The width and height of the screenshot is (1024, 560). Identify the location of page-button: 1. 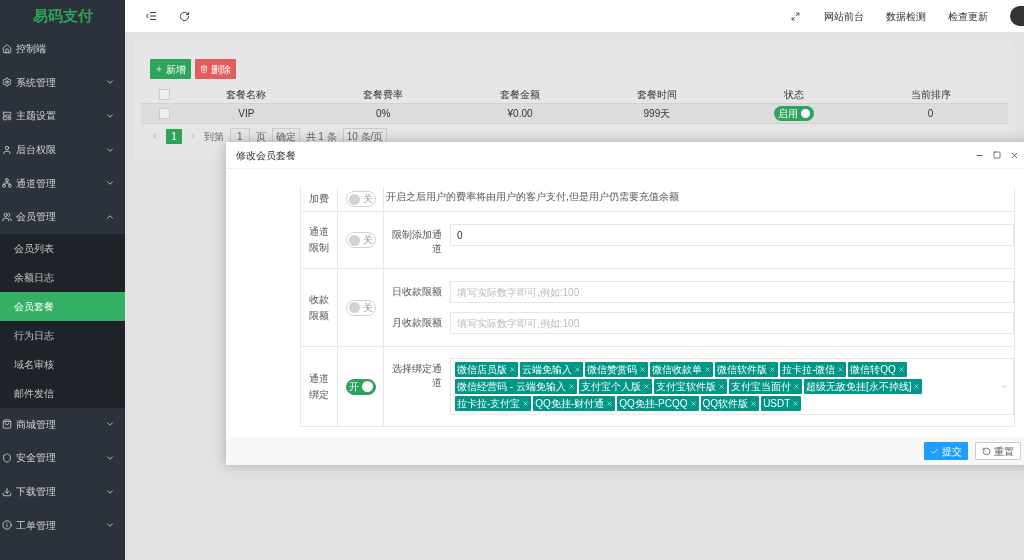
(174, 136).